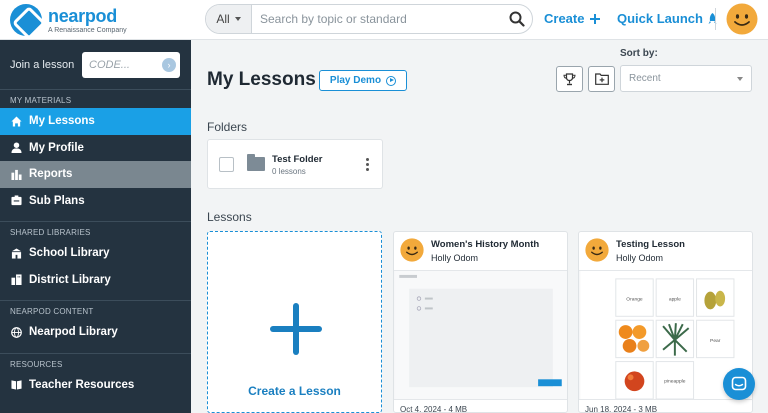 Image resolution: width=768 pixels, height=413 pixels. I want to click on nearpod-logo-icon, so click(26, 20).